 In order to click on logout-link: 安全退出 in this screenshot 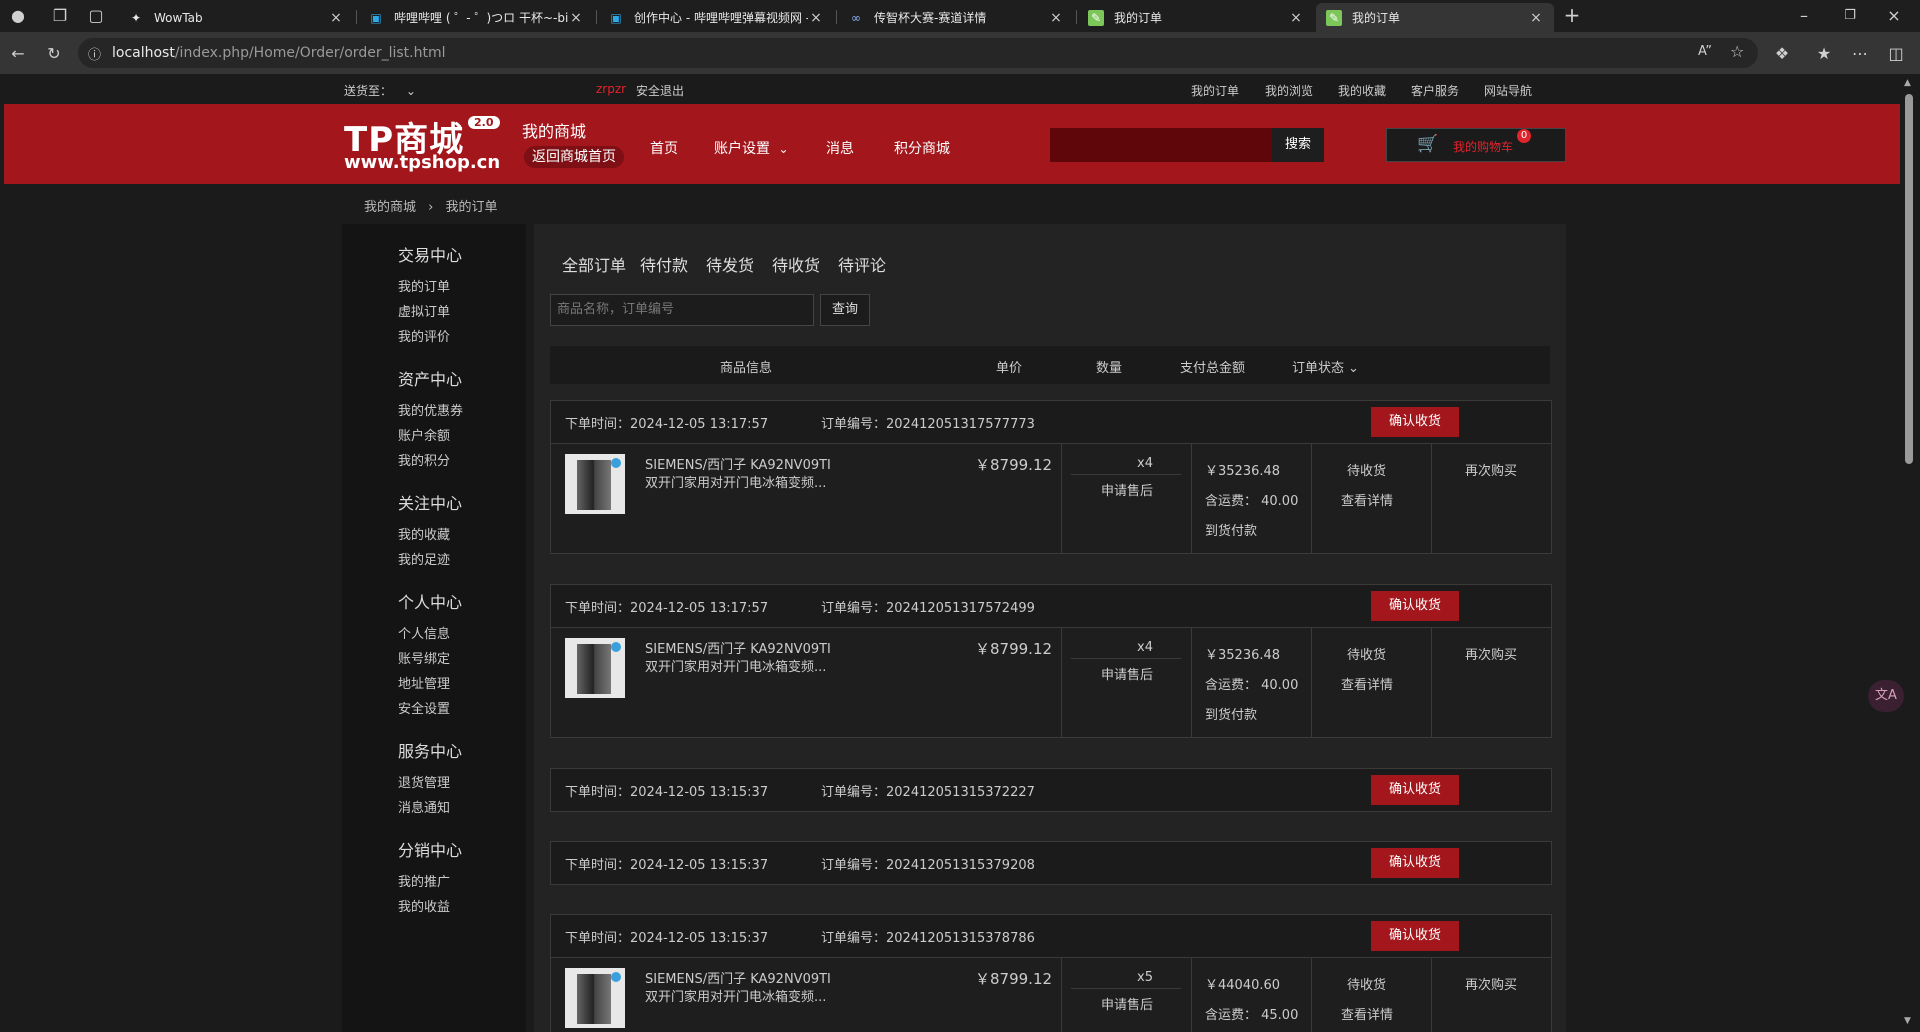, I will do `click(660, 90)`.